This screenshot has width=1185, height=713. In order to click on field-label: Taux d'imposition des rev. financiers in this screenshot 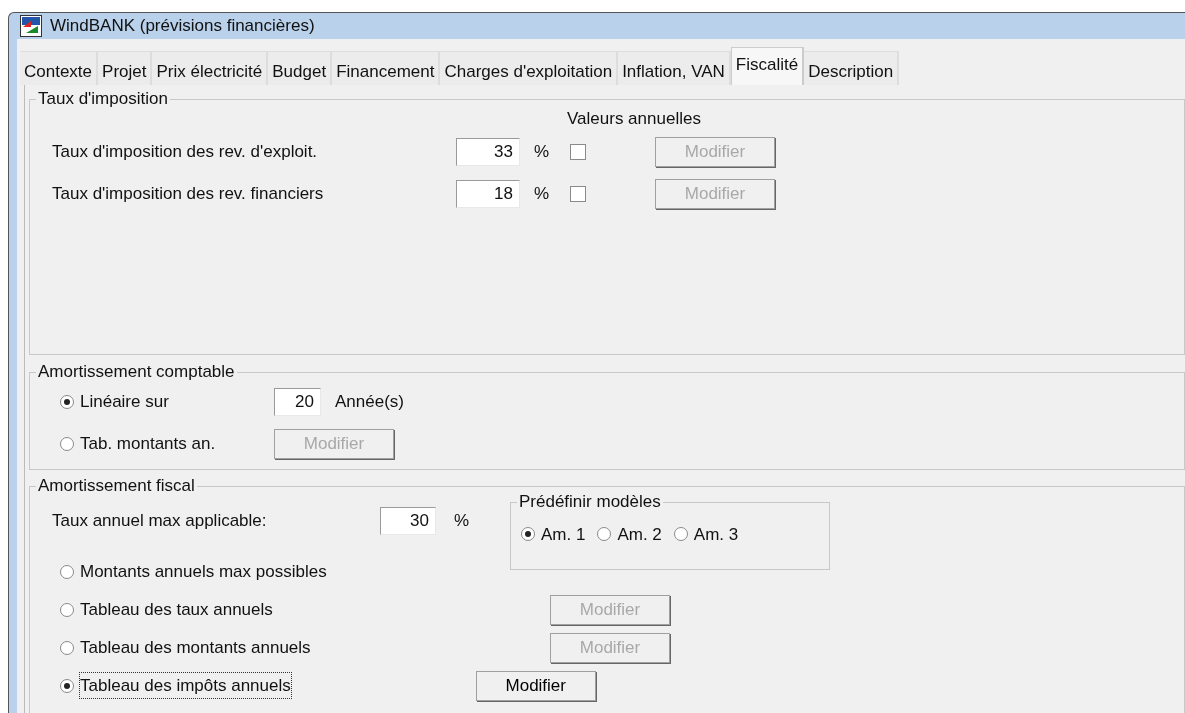, I will do `click(188, 194)`.